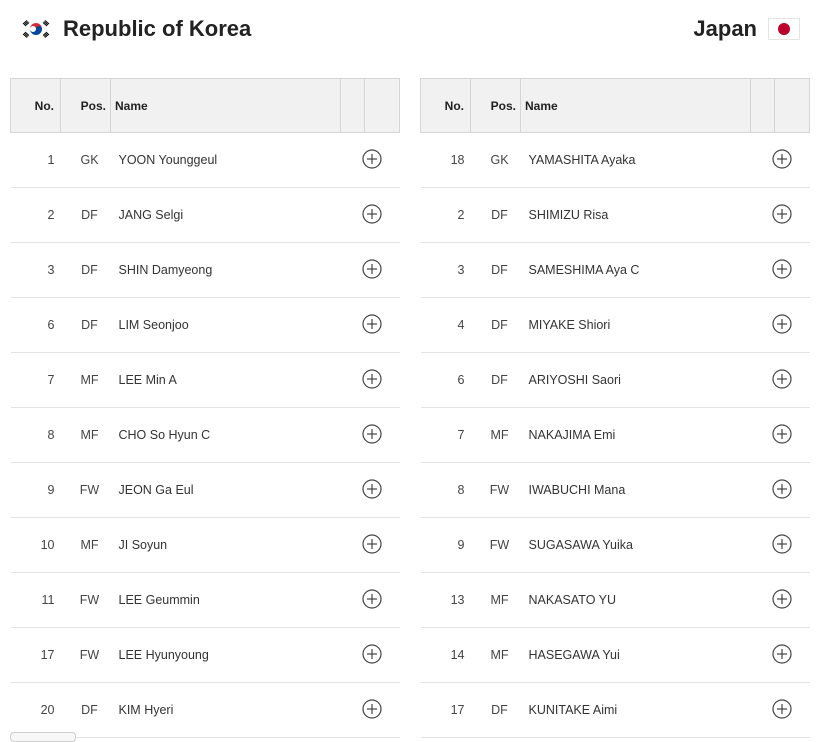 Image resolution: width=838 pixels, height=742 pixels. What do you see at coordinates (635, 380) in the screenshot?
I see `player-name: ARIYOSHI Saori` at bounding box center [635, 380].